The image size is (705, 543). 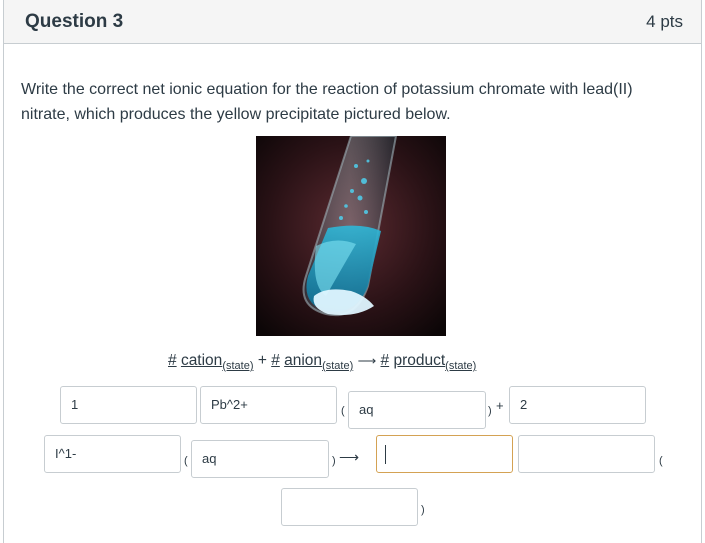 What do you see at coordinates (238, 366) in the screenshot?
I see `template-state-1: (state)` at bounding box center [238, 366].